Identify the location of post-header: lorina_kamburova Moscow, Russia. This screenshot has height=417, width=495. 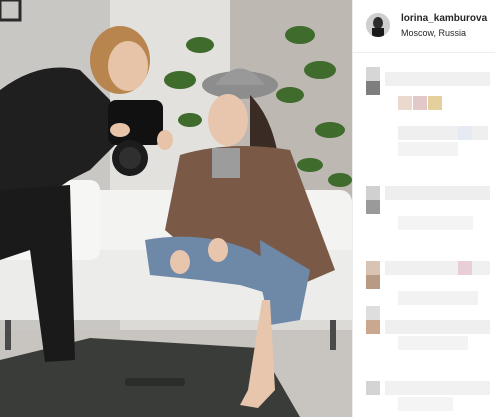
(424, 26).